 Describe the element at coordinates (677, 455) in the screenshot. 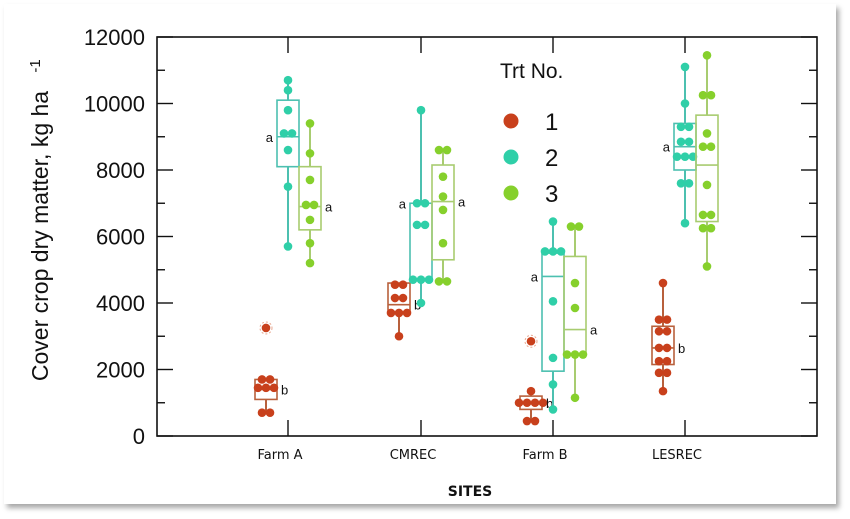

I see `x-tick-label: LESREC` at that location.